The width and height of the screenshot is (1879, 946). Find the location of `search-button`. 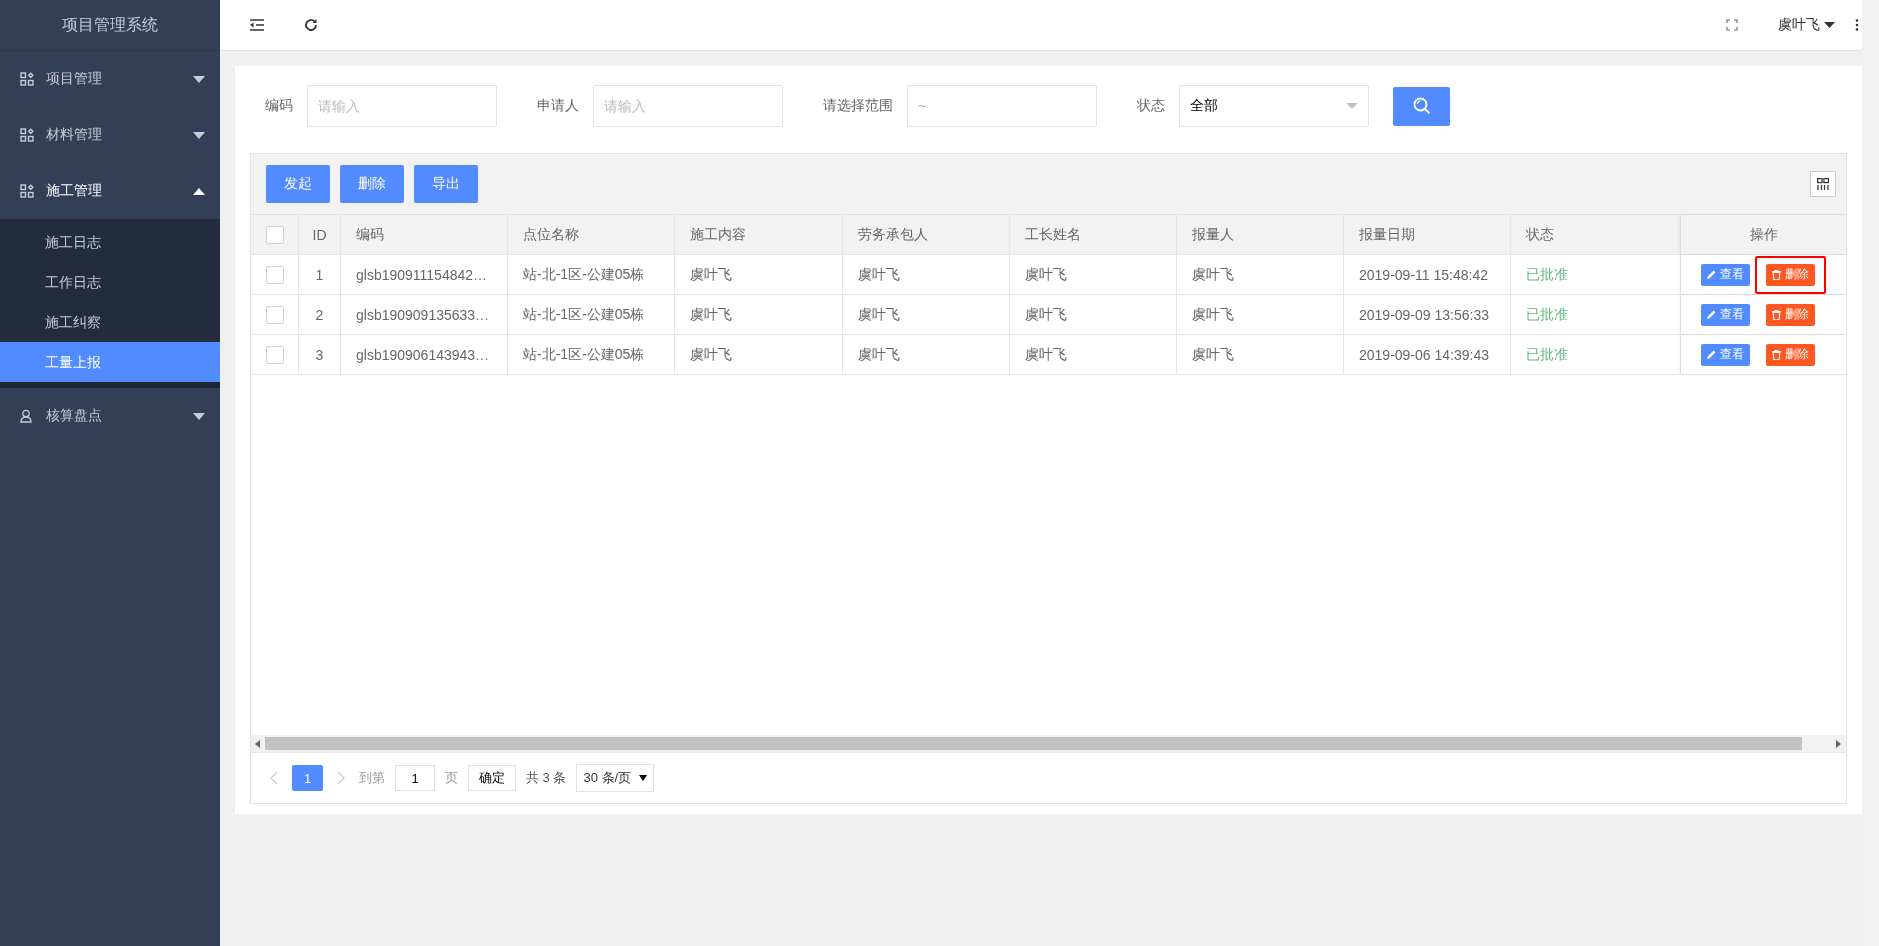

search-button is located at coordinates (1421, 106).